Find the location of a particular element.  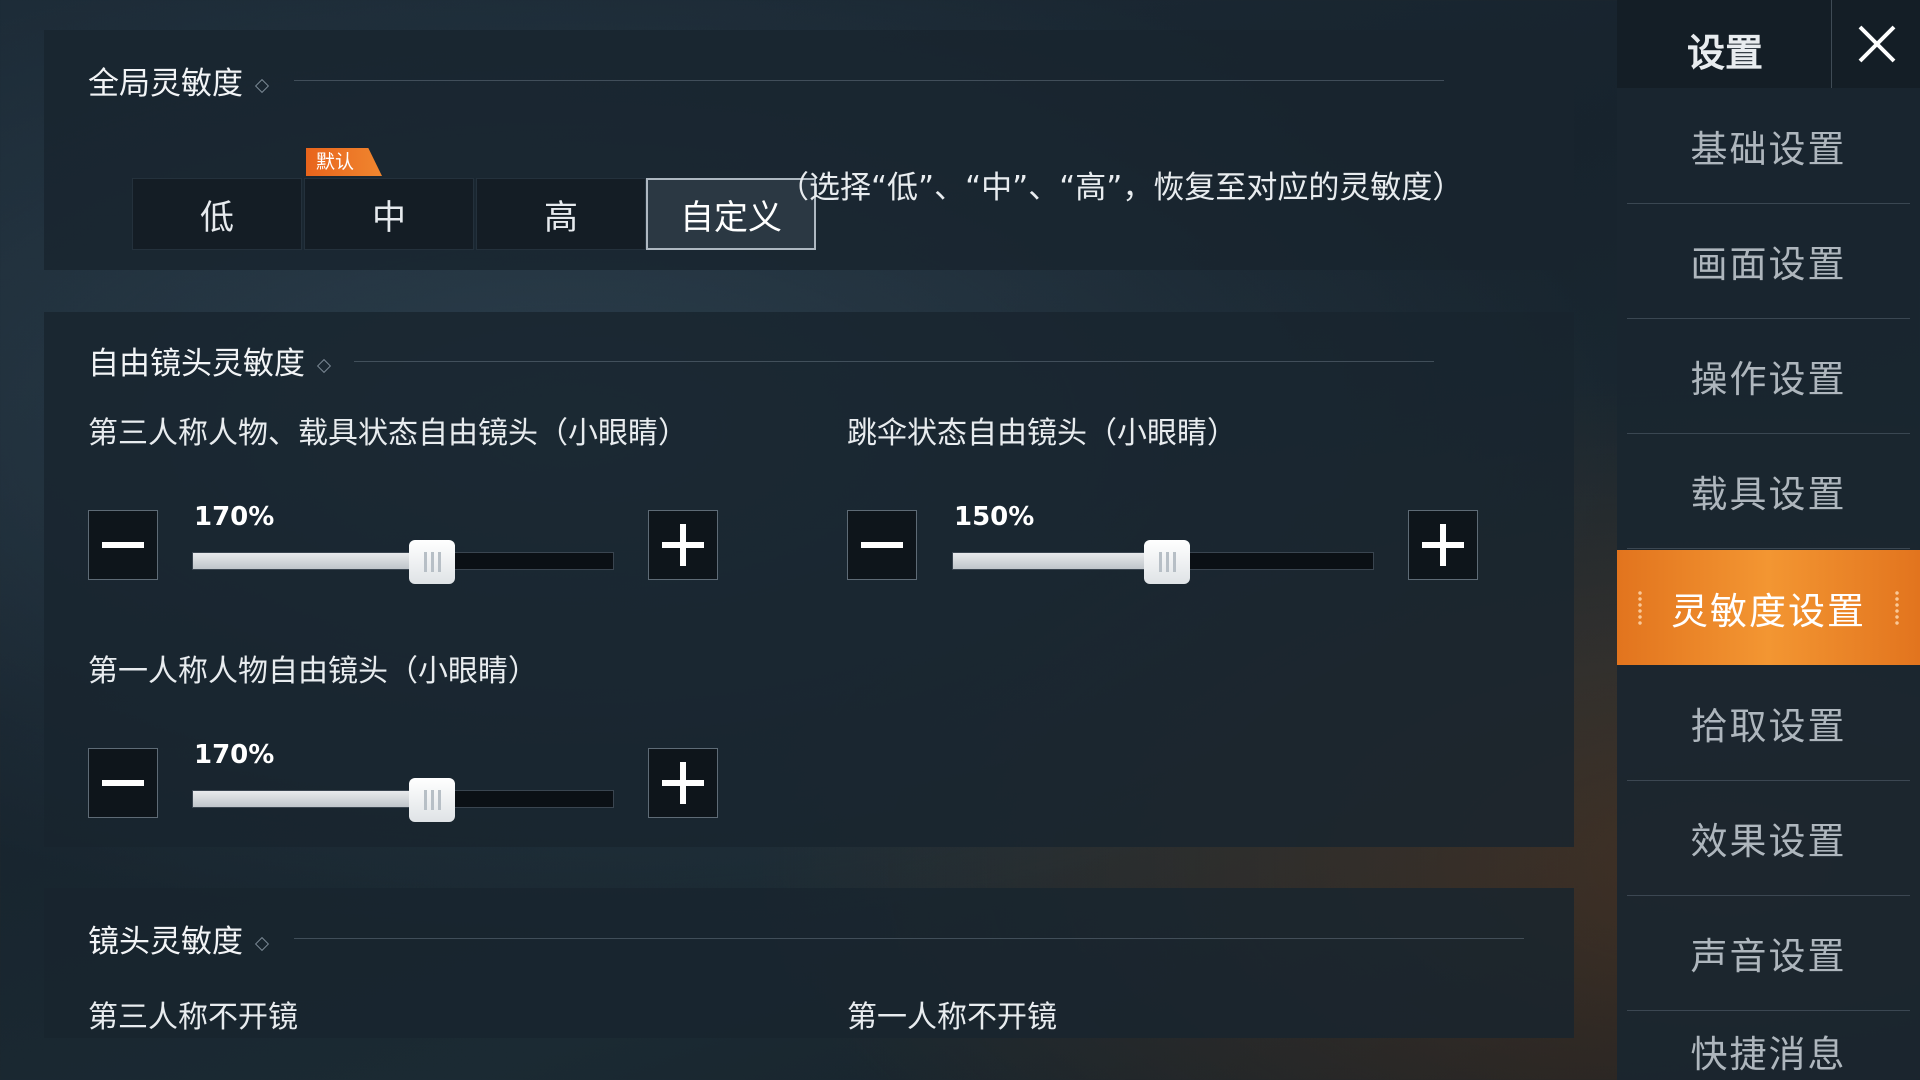

slider-label-fpp: 第一人称人物自由镜头（小眼睛） is located at coordinates (313, 671).